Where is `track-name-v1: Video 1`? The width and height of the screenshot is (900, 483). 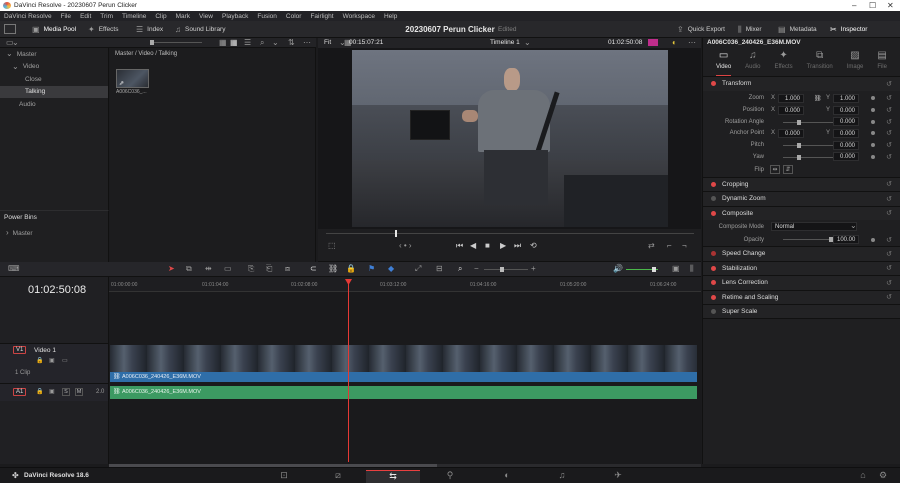
track-name-v1: Video 1 is located at coordinates (45, 350).